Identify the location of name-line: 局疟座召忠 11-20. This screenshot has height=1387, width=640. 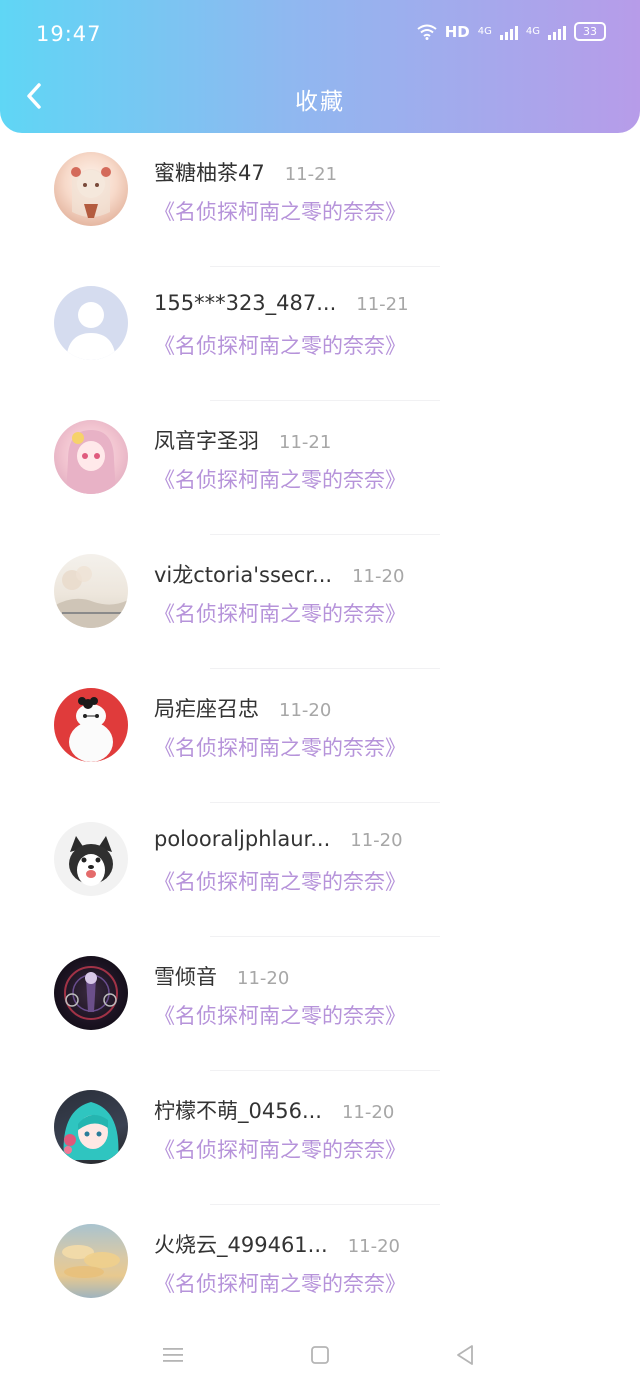
(242, 708).